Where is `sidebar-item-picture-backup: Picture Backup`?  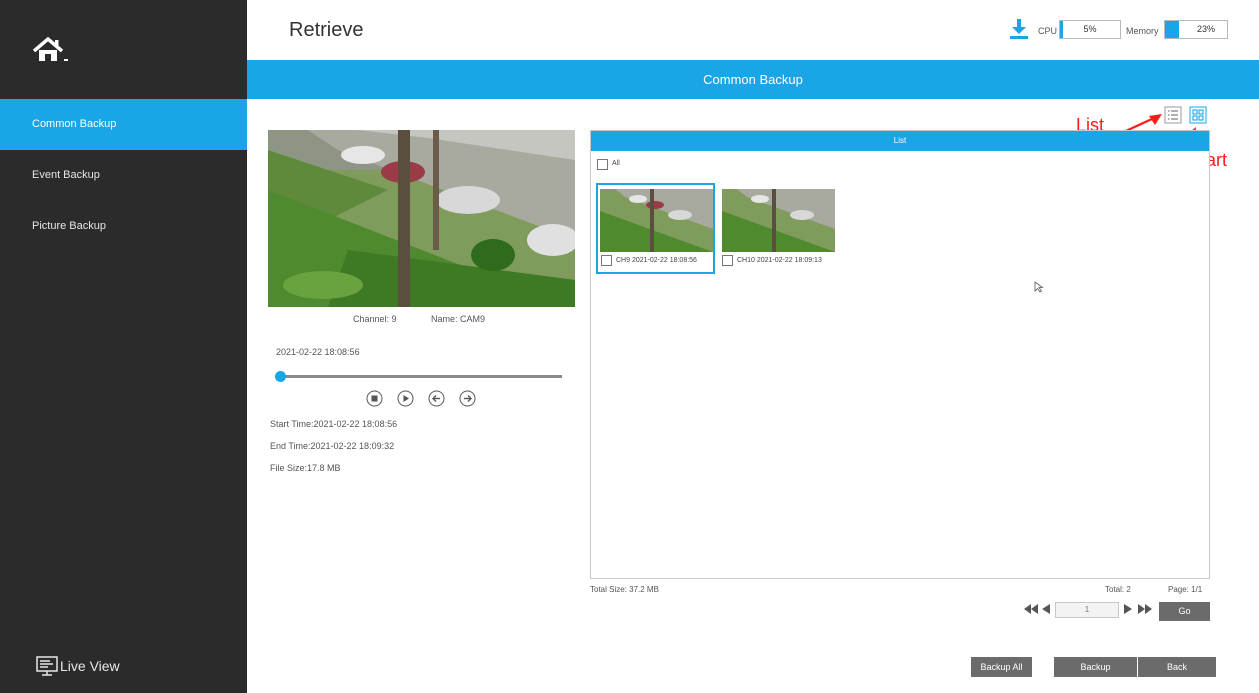
sidebar-item-picture-backup: Picture Backup is located at coordinates (123, 226).